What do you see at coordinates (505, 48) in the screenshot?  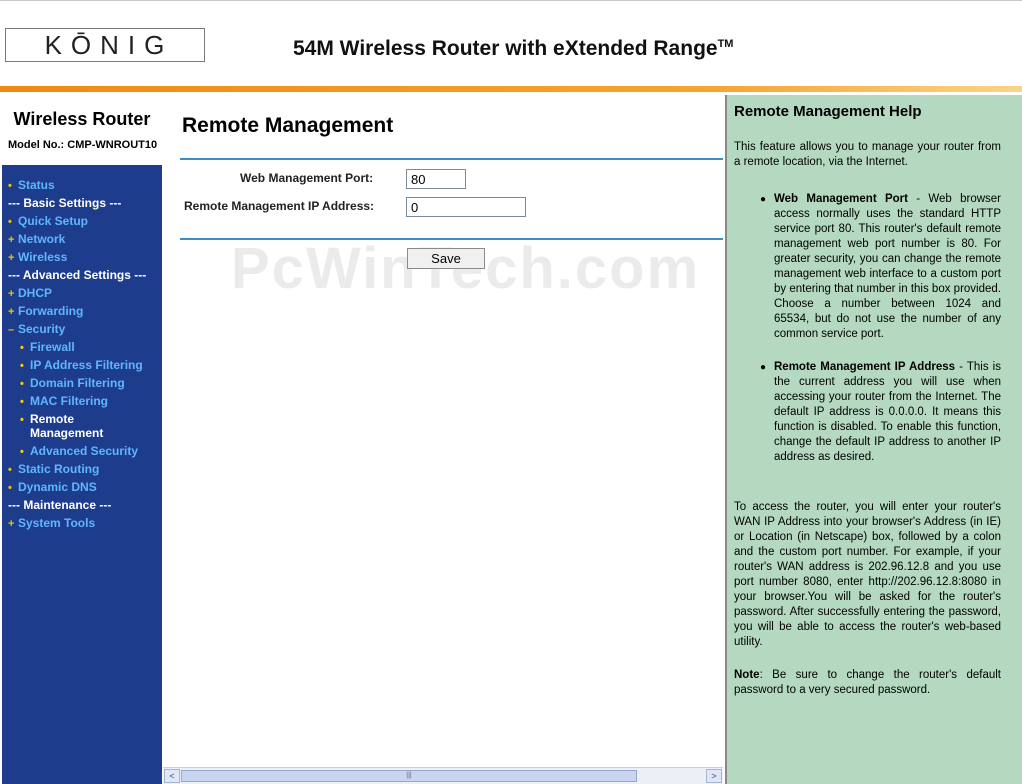 I see `product-title-text: 54M Wireless Router with eXtended Range` at bounding box center [505, 48].